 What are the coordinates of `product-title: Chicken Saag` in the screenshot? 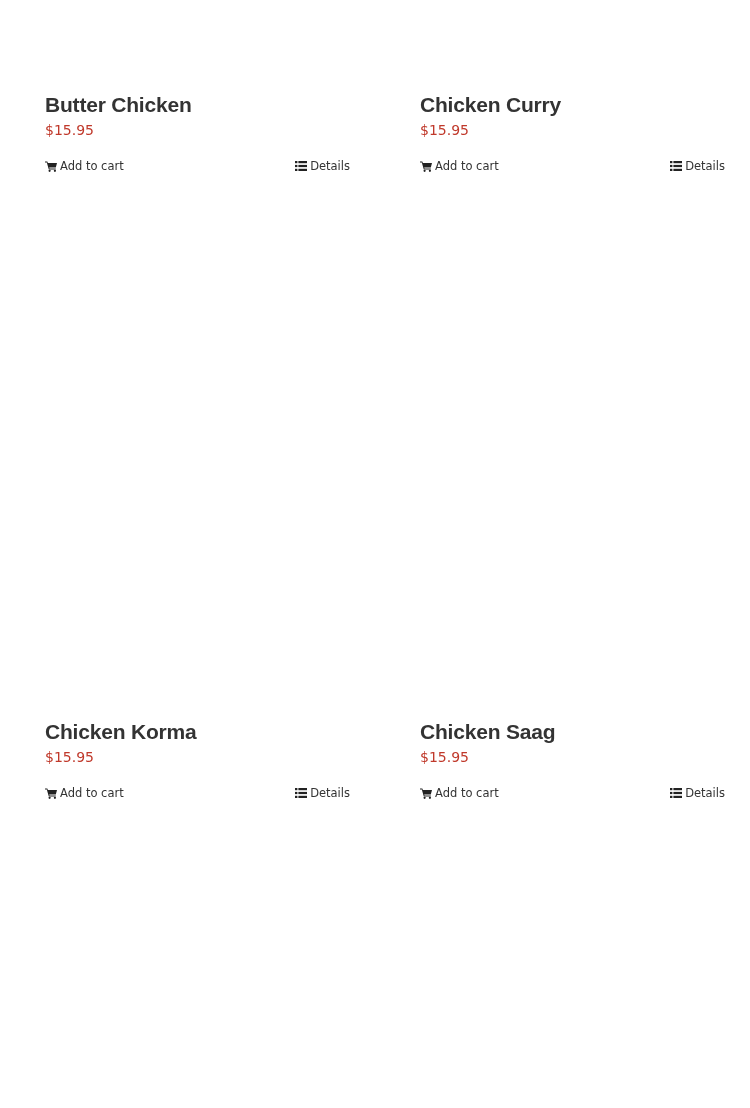 It's located at (488, 731).